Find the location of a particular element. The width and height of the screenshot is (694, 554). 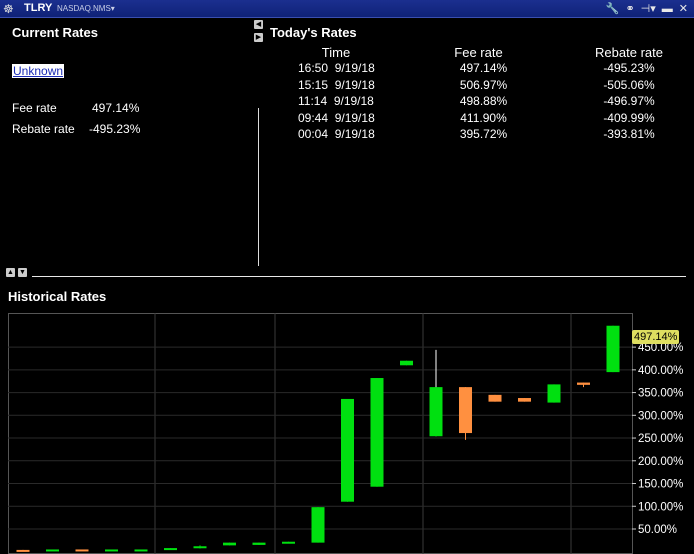

rebate-rate-value: -495.23% is located at coordinates (115, 129).